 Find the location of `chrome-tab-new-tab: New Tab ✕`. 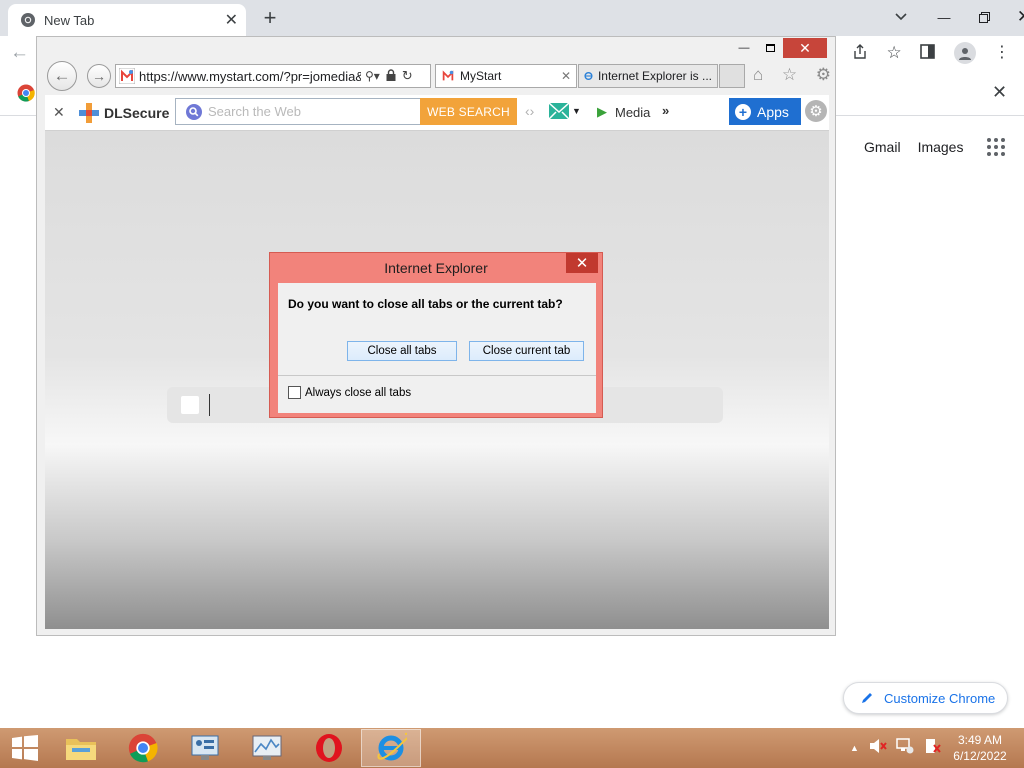

chrome-tab-new-tab: New Tab ✕ is located at coordinates (127, 20).